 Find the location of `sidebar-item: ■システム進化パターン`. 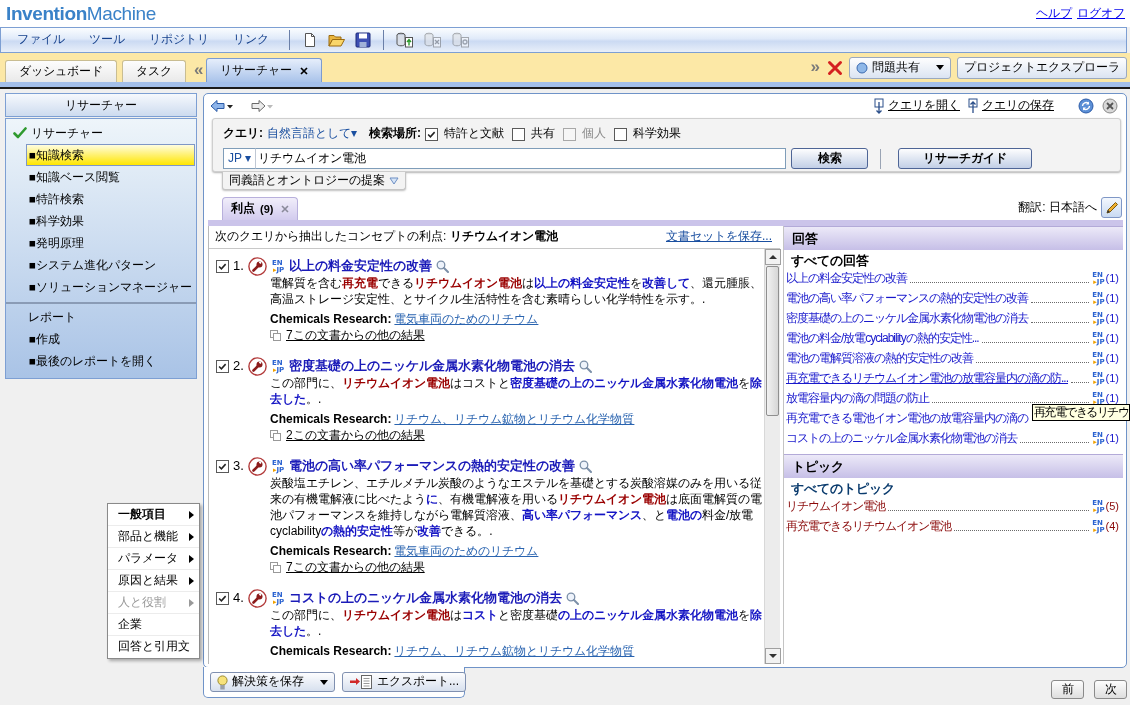

sidebar-item: ■システム進化パターン is located at coordinates (110, 265).